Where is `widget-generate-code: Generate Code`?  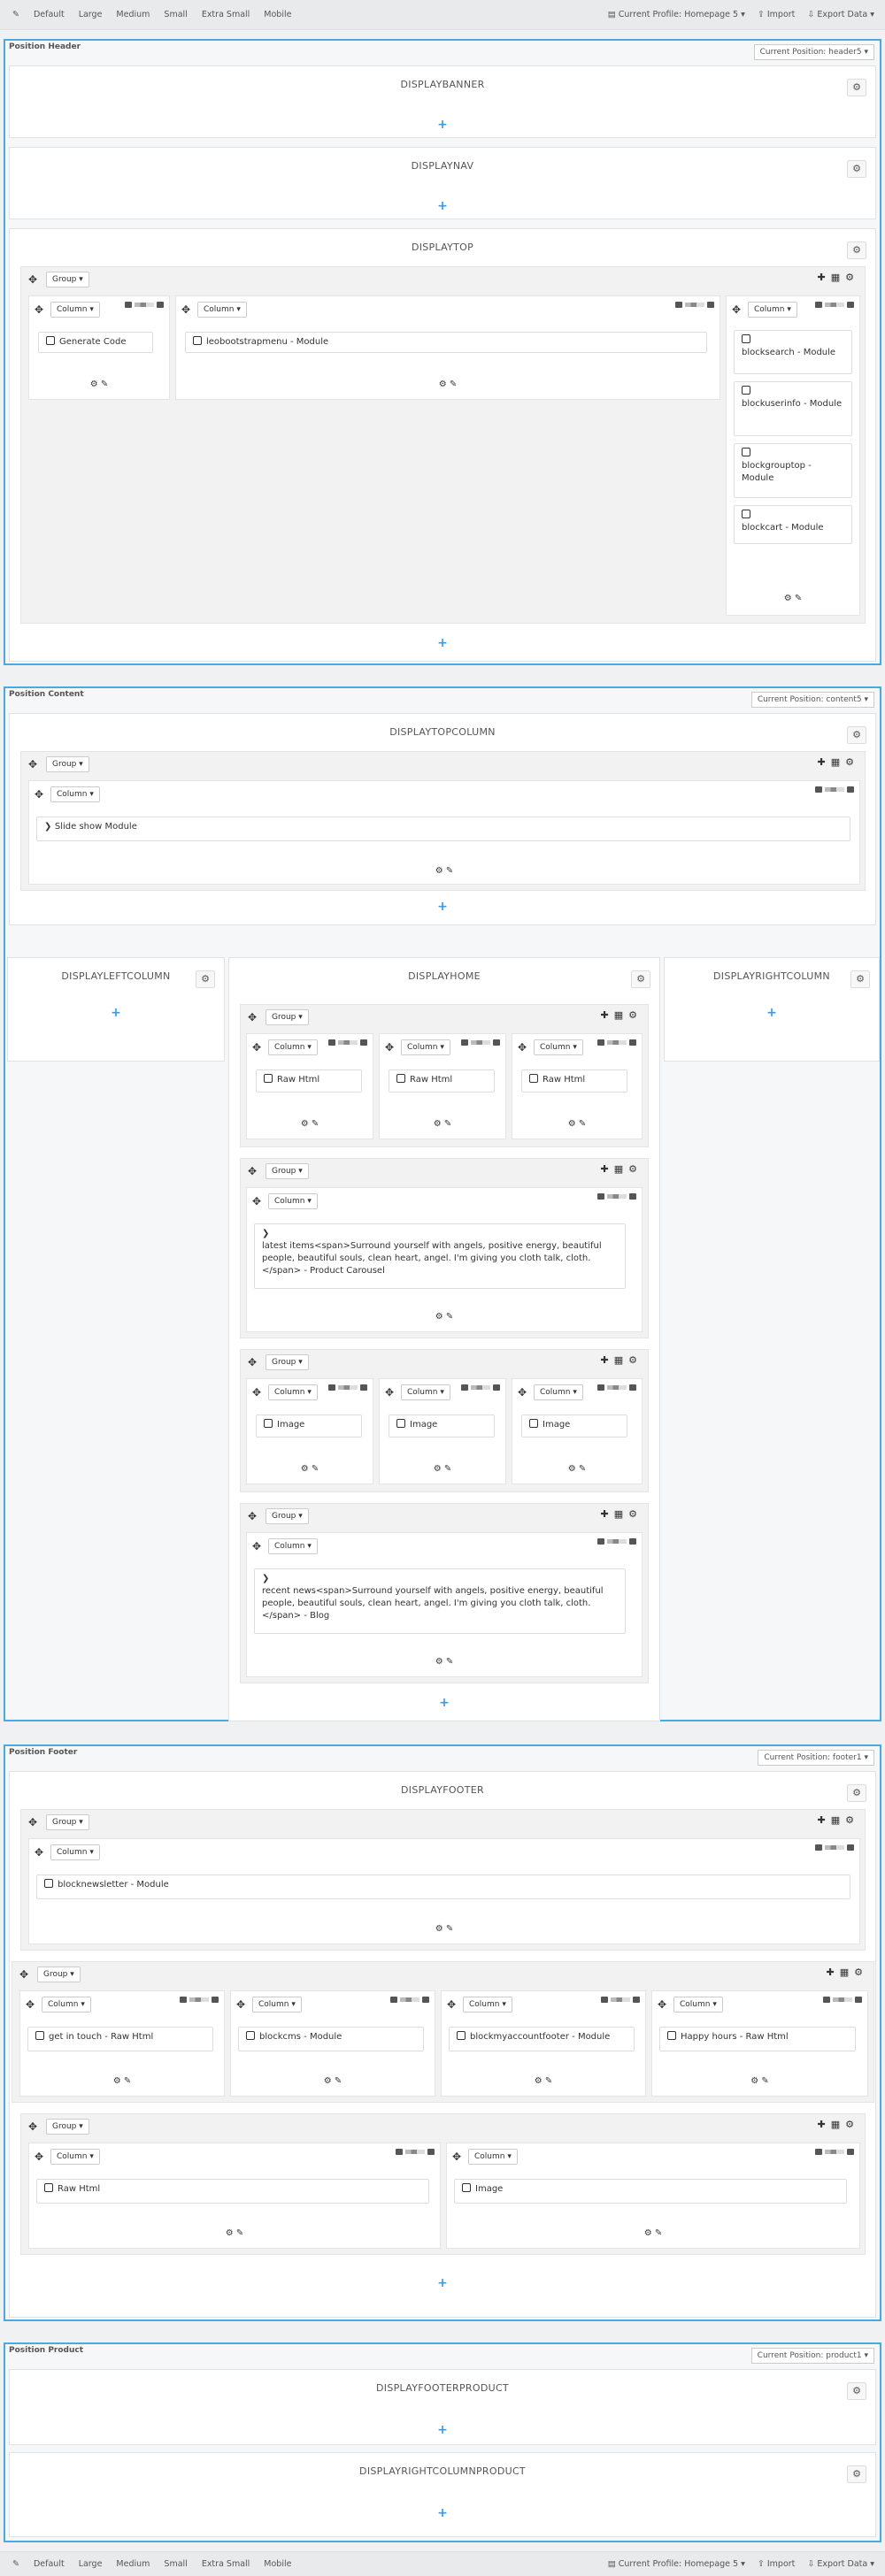
widget-generate-code: Generate Code is located at coordinates (95, 342).